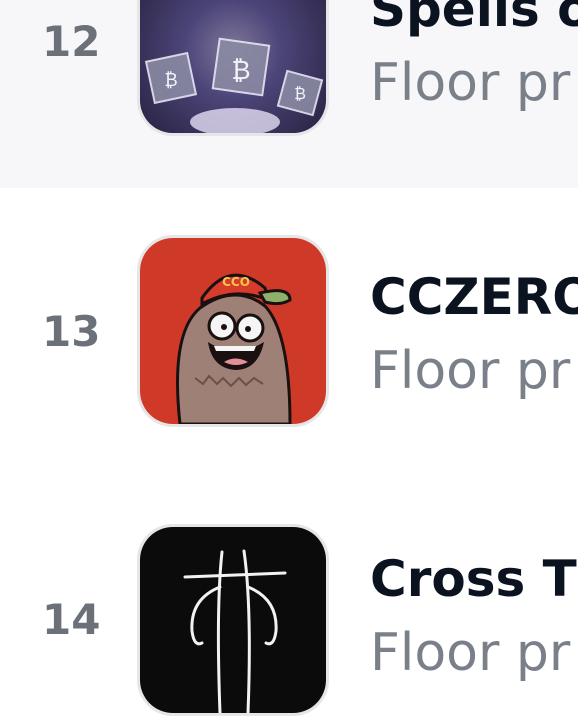 The width and height of the screenshot is (578, 716). Describe the element at coordinates (474, 297) in the screenshot. I see `collection-name: CCZERO` at that location.